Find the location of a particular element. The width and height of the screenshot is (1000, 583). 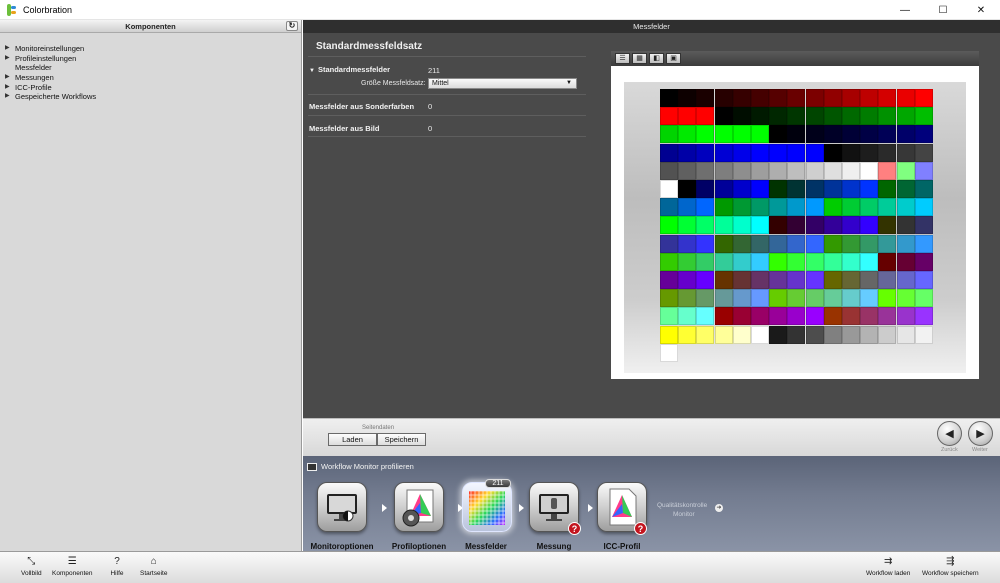

image-patches-value: 0 is located at coordinates (430, 128).